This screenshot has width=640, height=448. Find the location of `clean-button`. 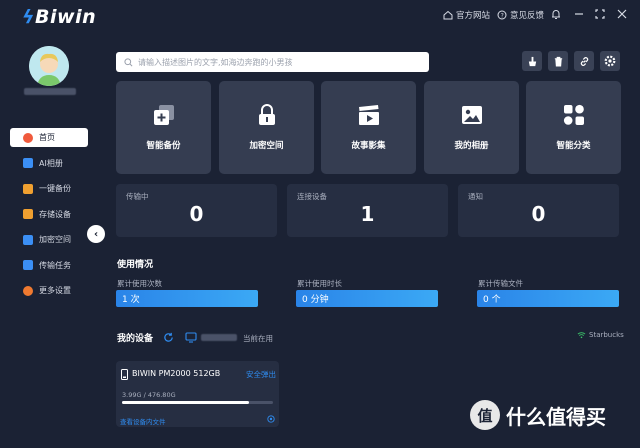

clean-button is located at coordinates (532, 61).